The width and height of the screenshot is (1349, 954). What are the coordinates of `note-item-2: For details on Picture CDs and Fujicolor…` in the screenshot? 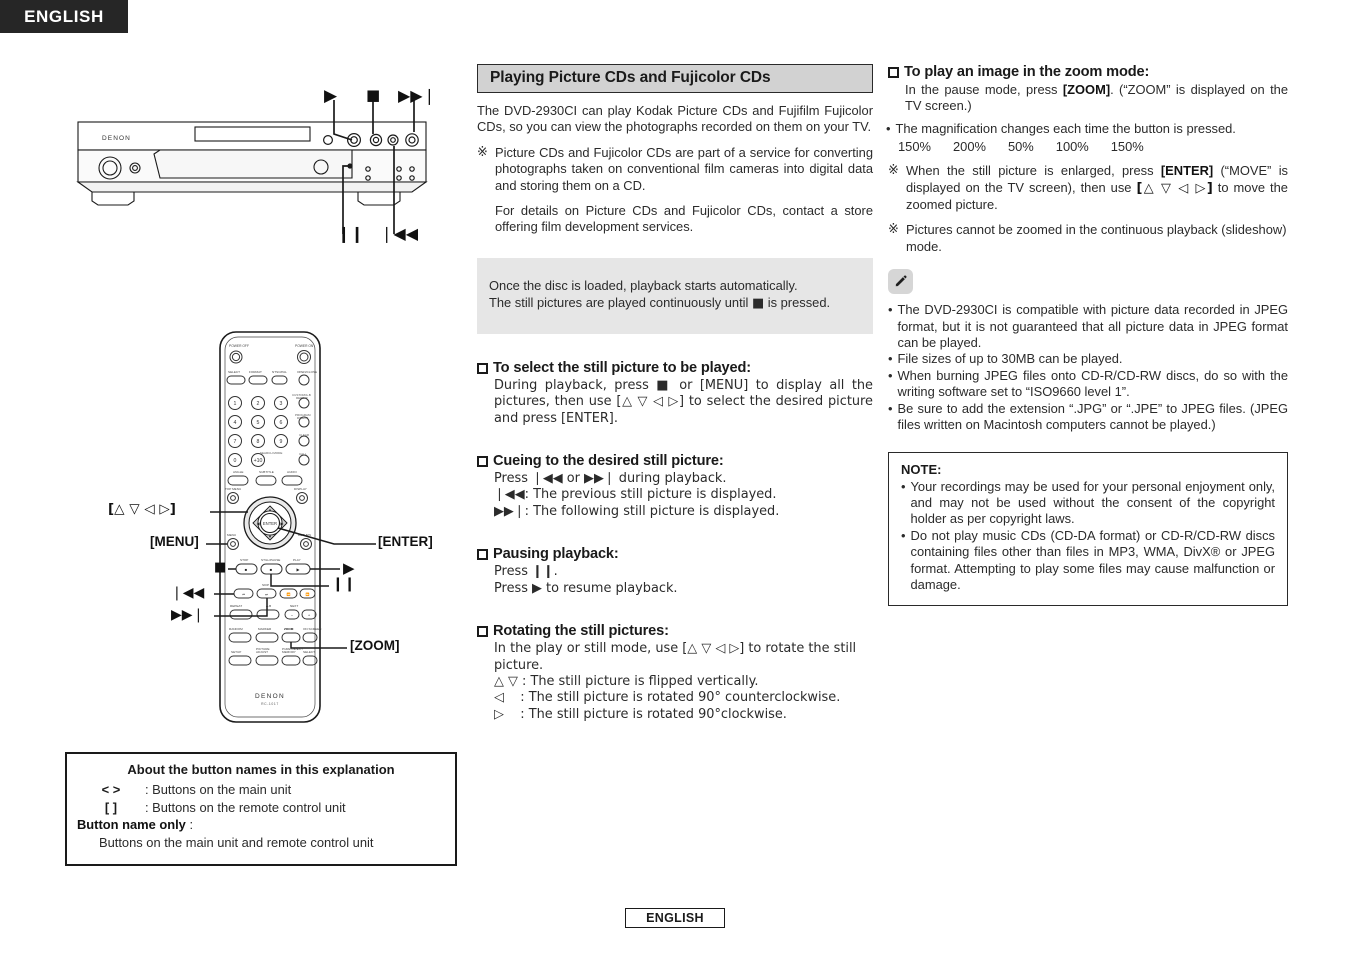 It's located at (684, 219).